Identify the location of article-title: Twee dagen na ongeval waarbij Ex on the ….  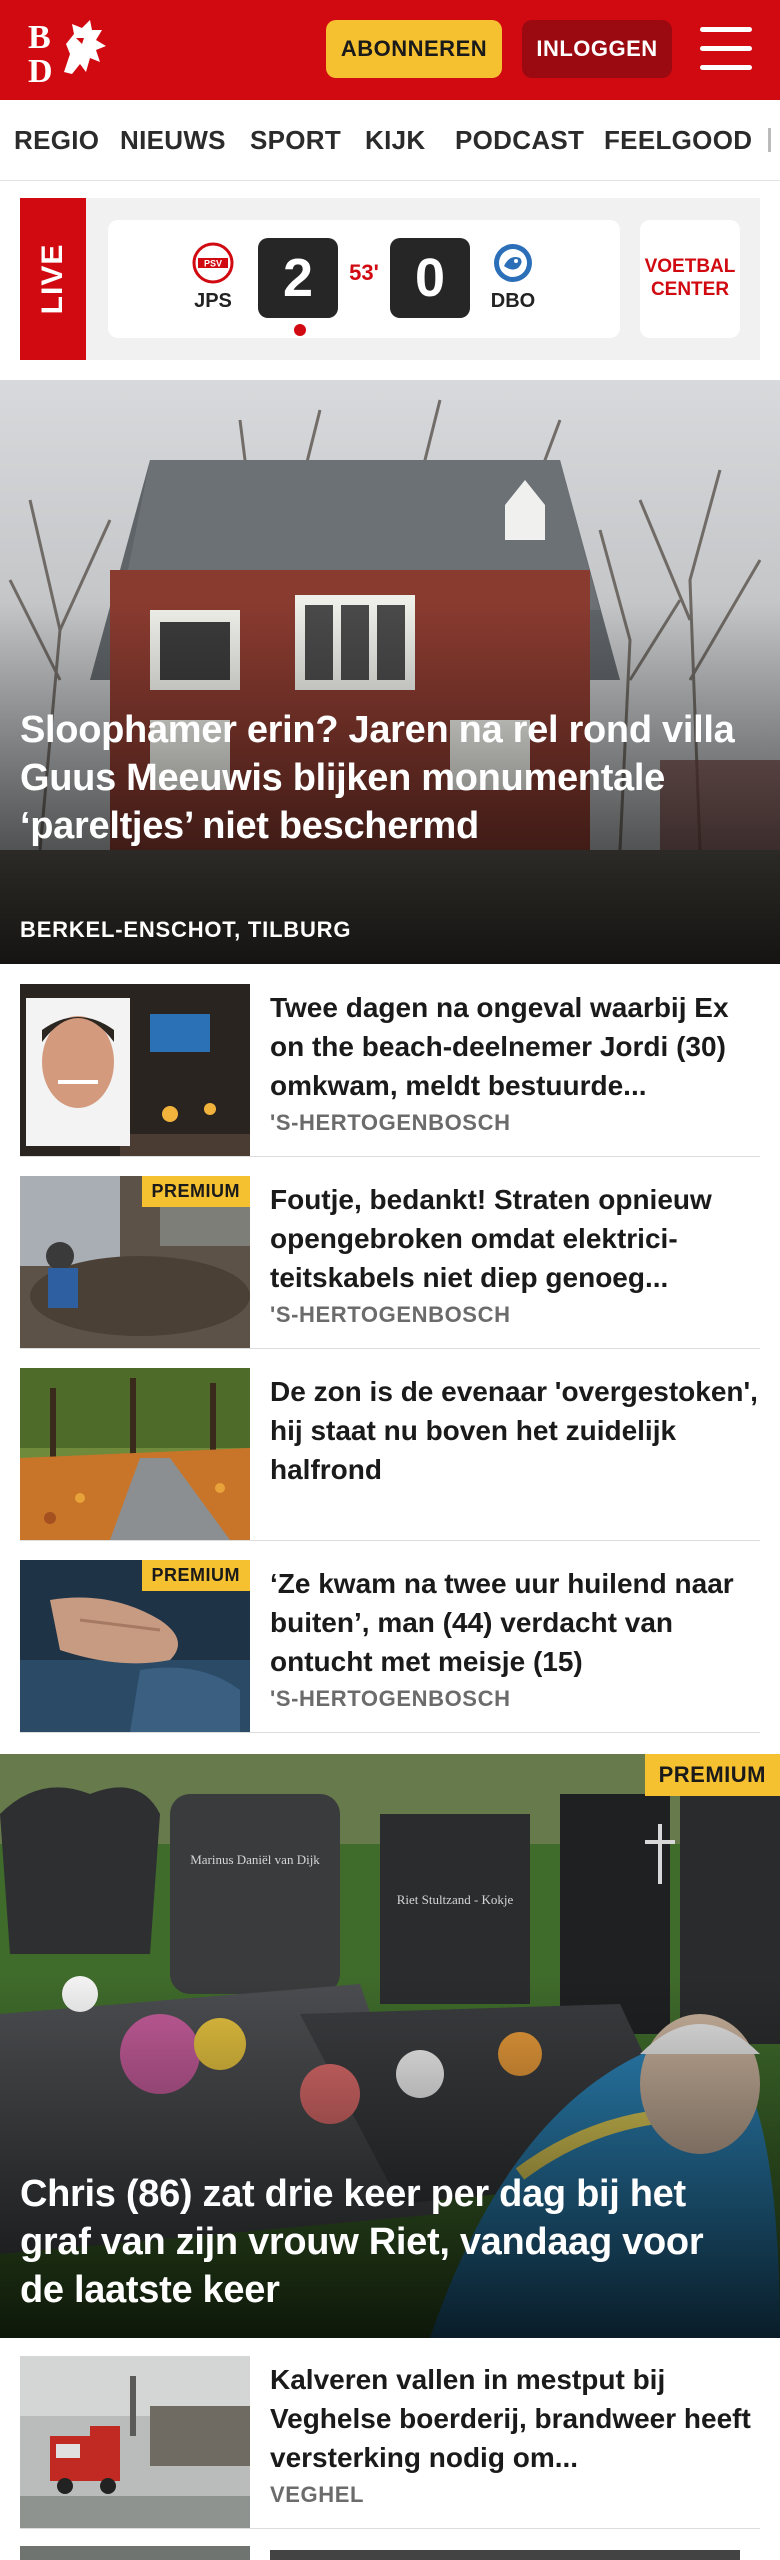
(499, 1046).